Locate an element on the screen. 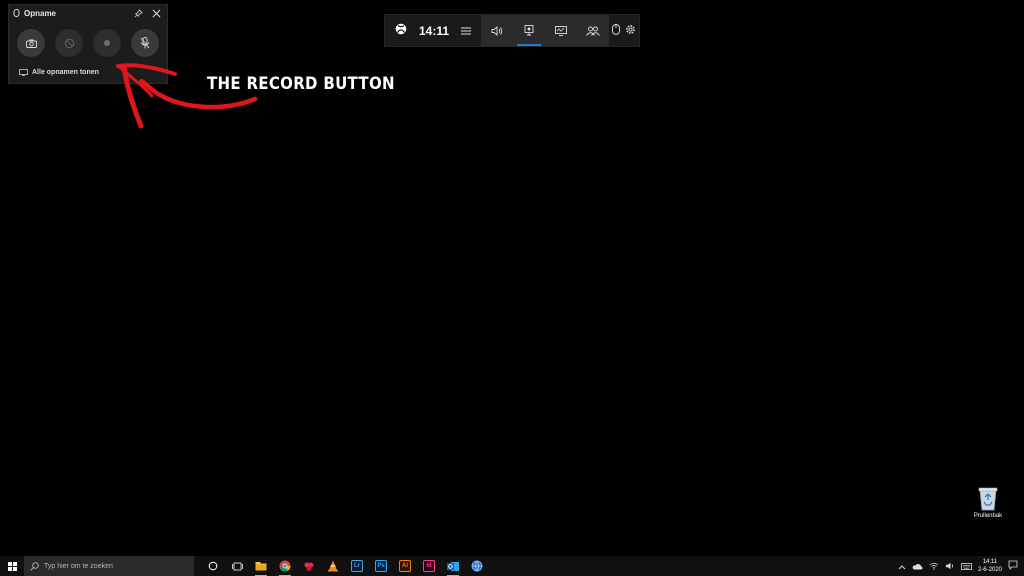  indesign-icon: Id is located at coordinates (429, 566).